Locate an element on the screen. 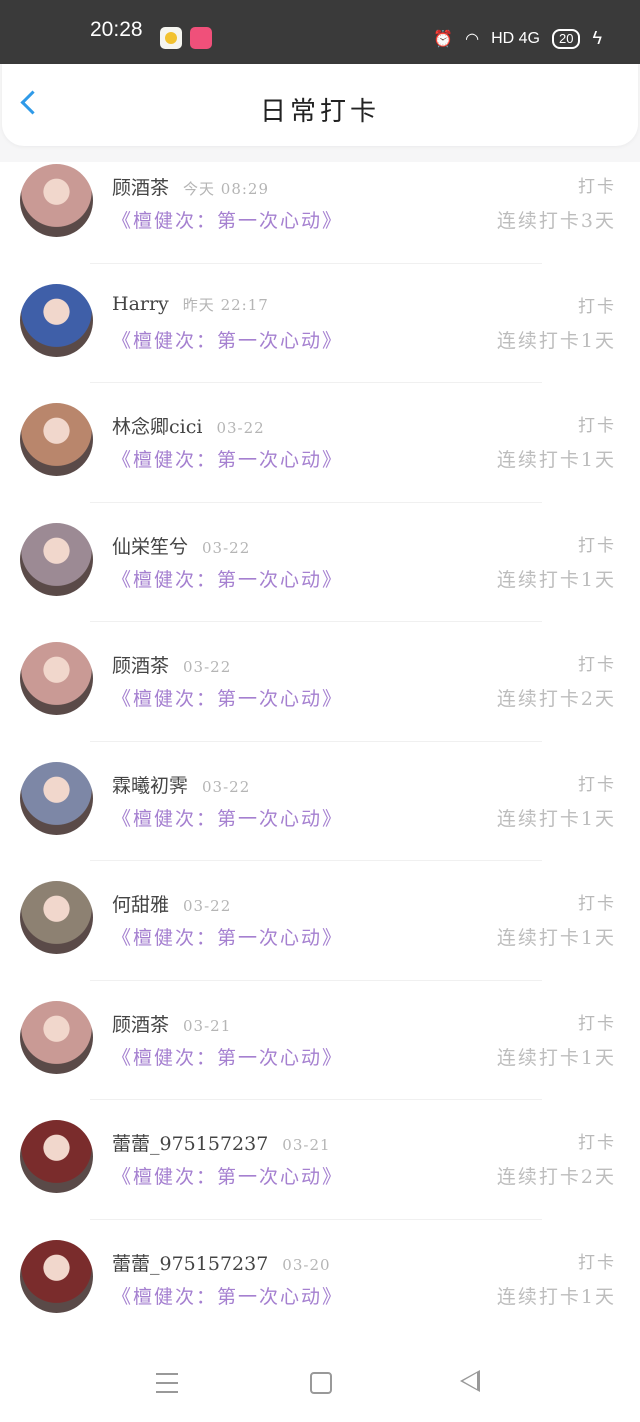 This screenshot has height=1422, width=640. user-name-text: 林念卿cici is located at coordinates (157, 427).